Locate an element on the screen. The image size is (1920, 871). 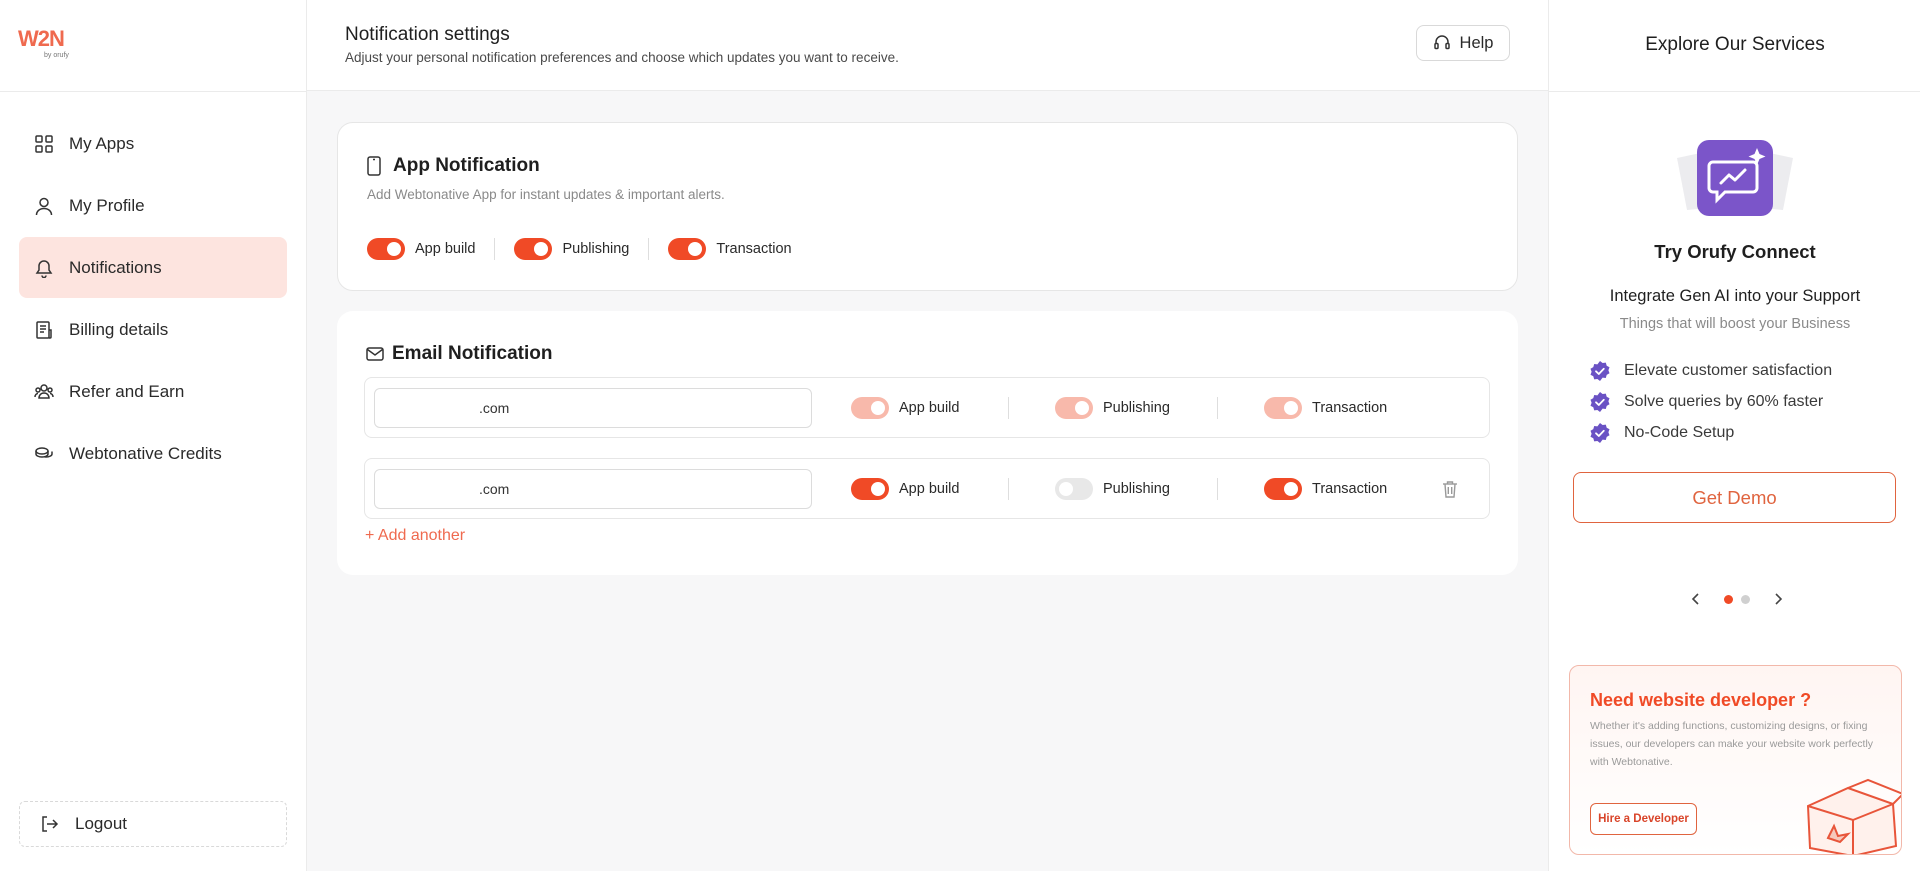
w2n-logo: W2N by orufy is located at coordinates (48, 42).